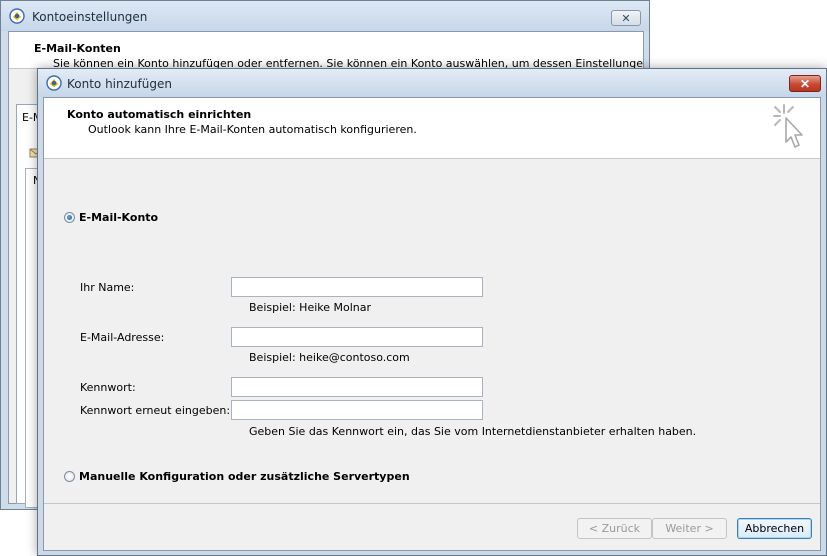 Image resolution: width=827 pixels, height=556 pixels. Describe the element at coordinates (122, 337) in the screenshot. I see `email-label: E-Mail-Adresse:` at that location.